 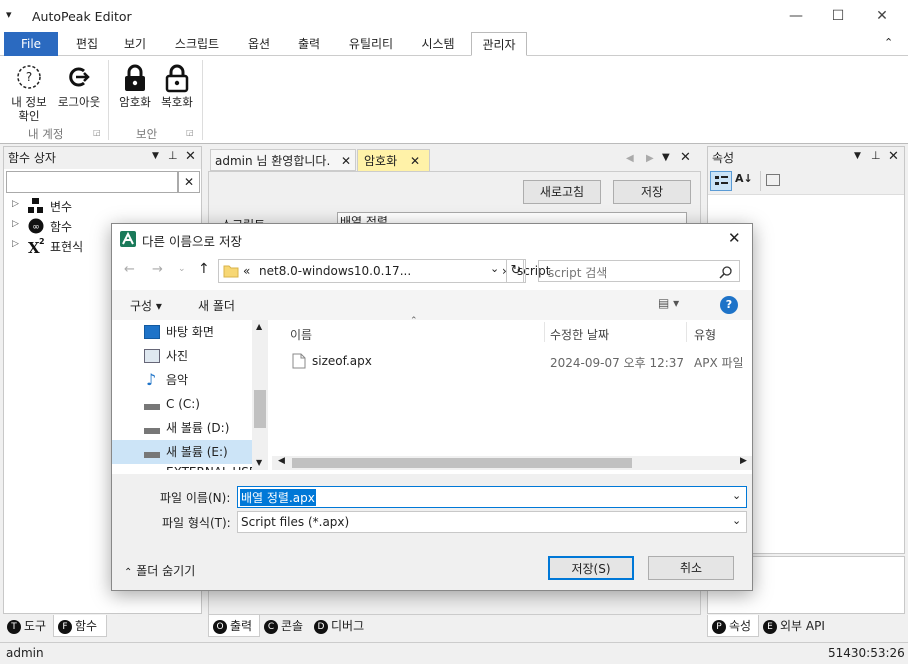 I want to click on file-list-hscrollbar: ◀ ▶, so click(x=512, y=463).